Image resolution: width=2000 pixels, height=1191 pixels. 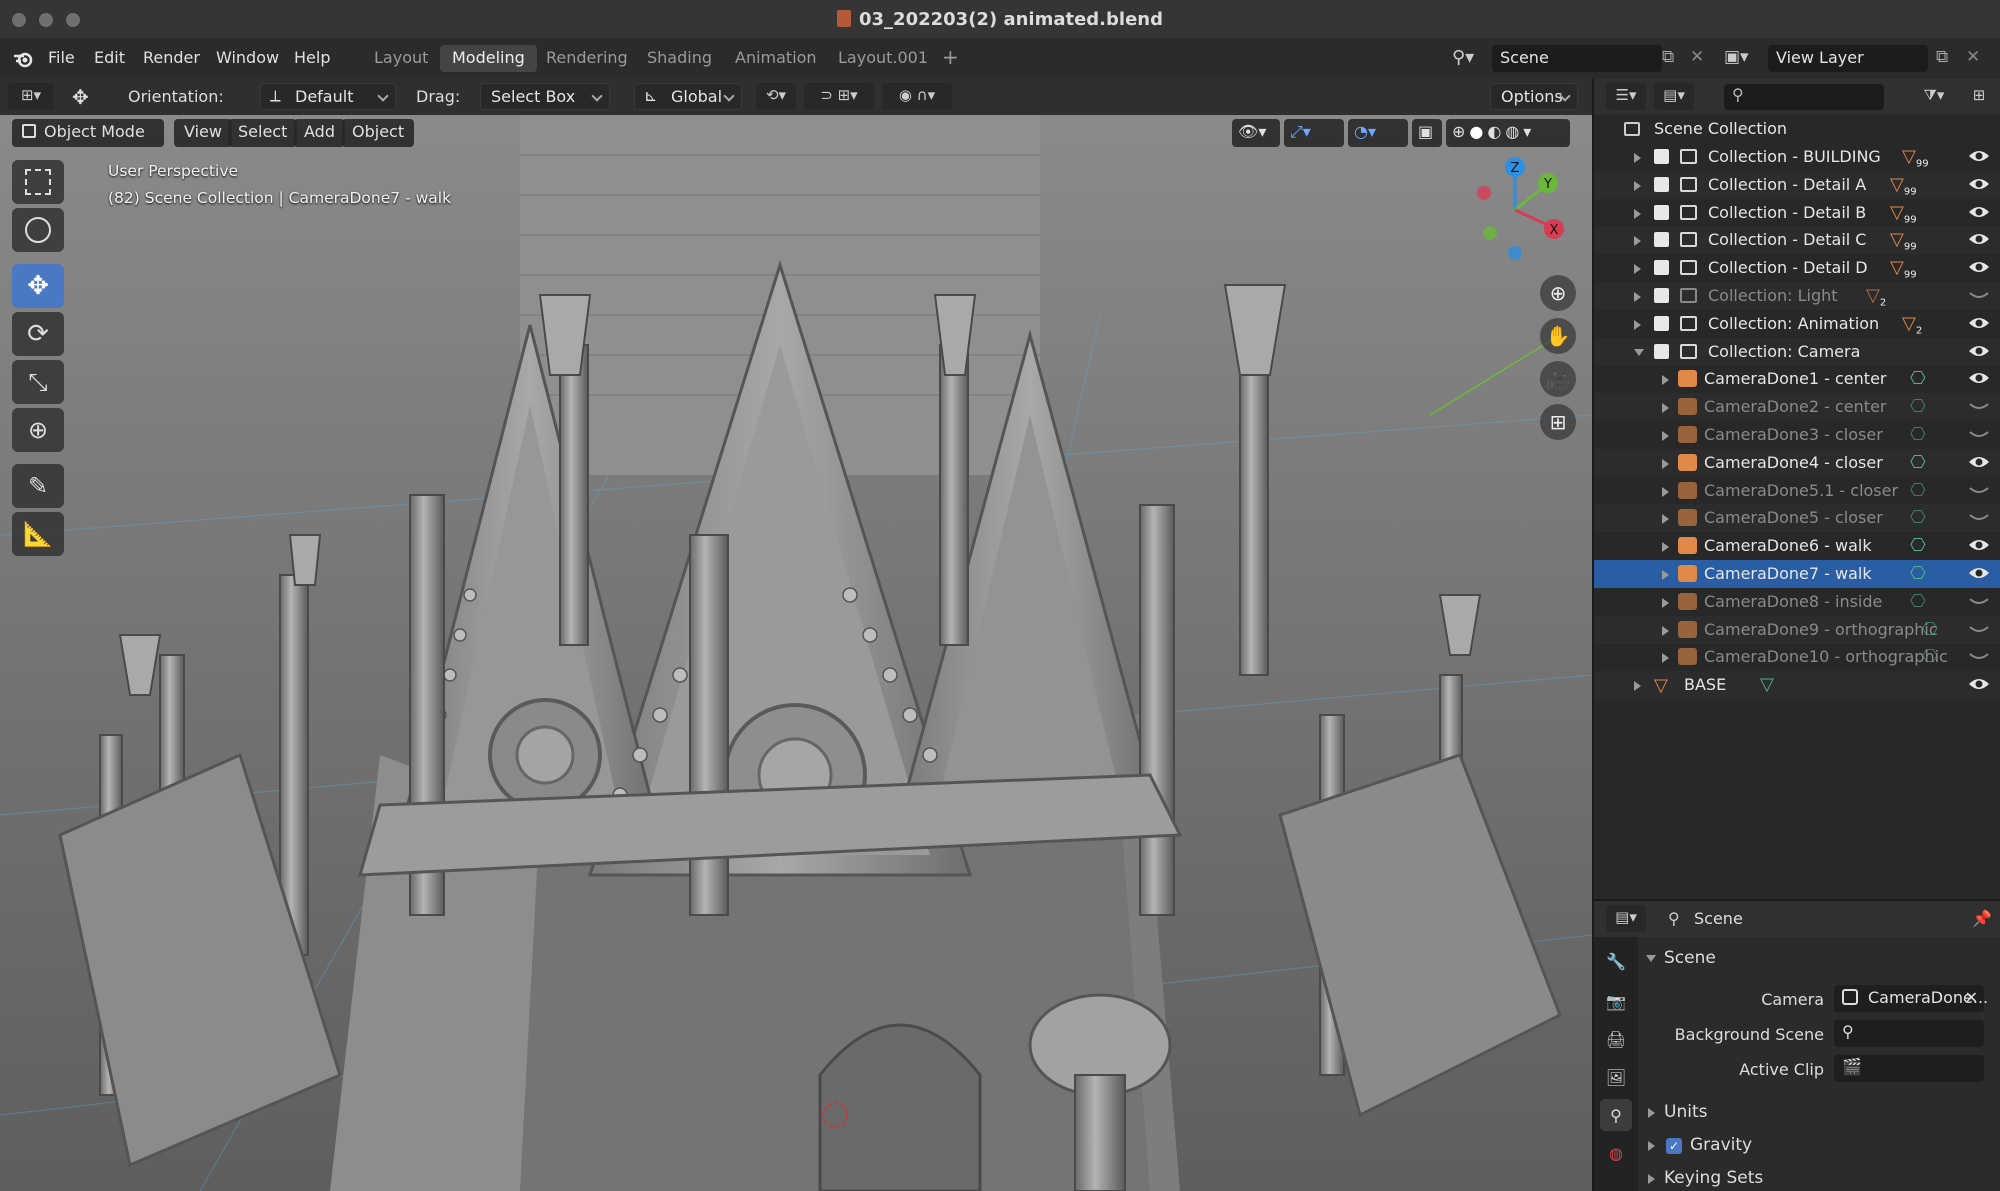 I want to click on output-tab-icon: 🖨, so click(x=1616, y=1039).